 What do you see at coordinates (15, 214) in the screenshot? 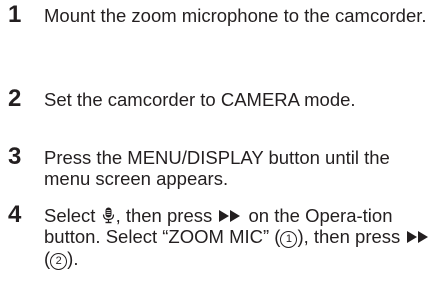
I see `step-number: 4` at bounding box center [15, 214].